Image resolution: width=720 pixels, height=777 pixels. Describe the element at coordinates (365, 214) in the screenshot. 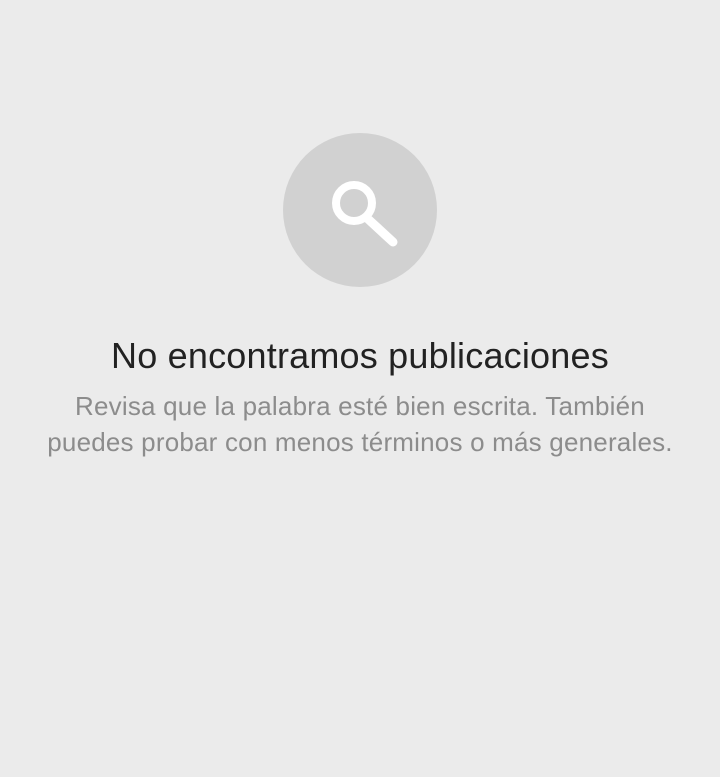

I see `search-icon` at that location.